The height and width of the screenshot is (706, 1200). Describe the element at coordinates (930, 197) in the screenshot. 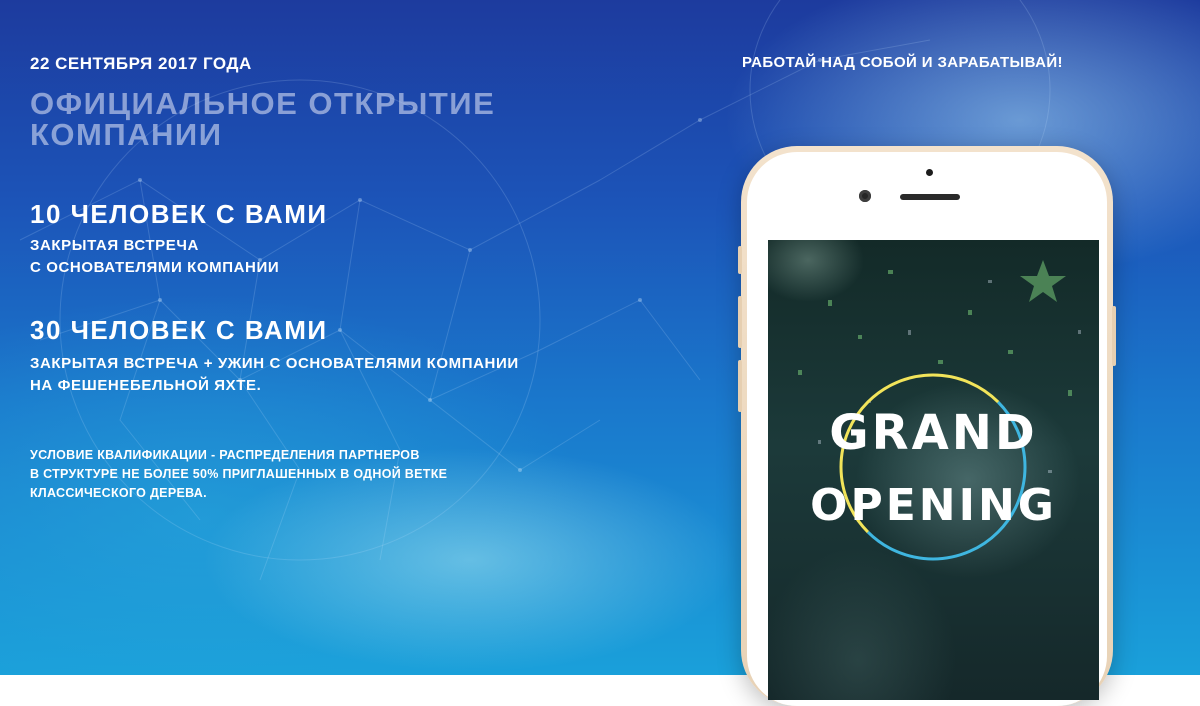

I see `earpiece-speaker` at that location.